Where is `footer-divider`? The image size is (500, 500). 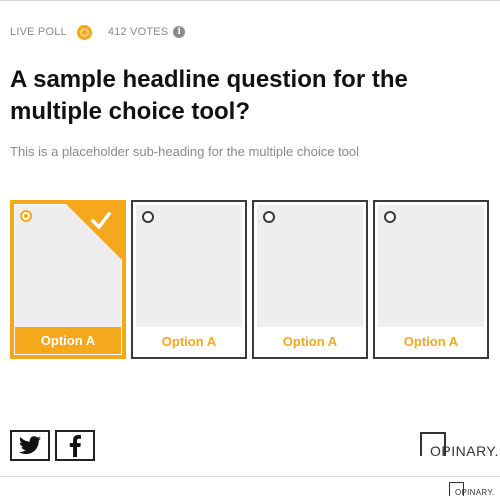
footer-divider is located at coordinates (250, 476).